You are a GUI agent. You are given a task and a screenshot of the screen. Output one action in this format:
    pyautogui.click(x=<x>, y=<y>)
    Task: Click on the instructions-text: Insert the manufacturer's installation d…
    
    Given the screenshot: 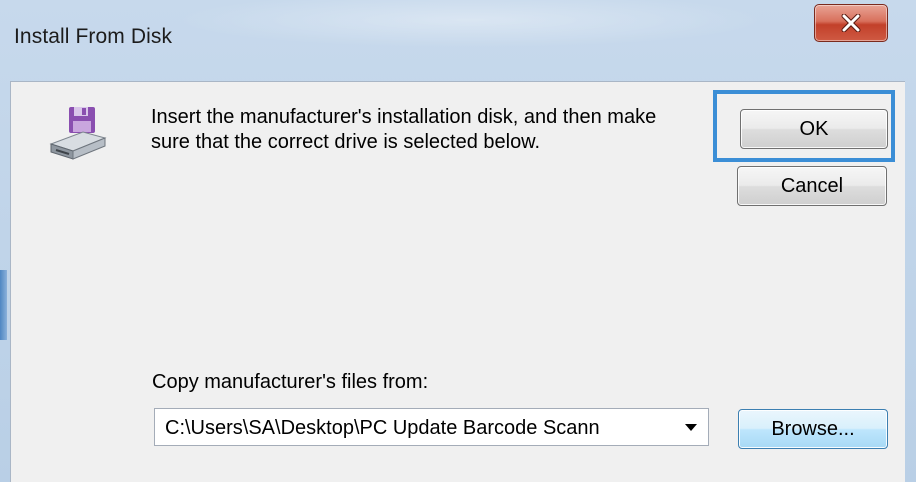 What is the action you would take?
    pyautogui.click(x=404, y=129)
    